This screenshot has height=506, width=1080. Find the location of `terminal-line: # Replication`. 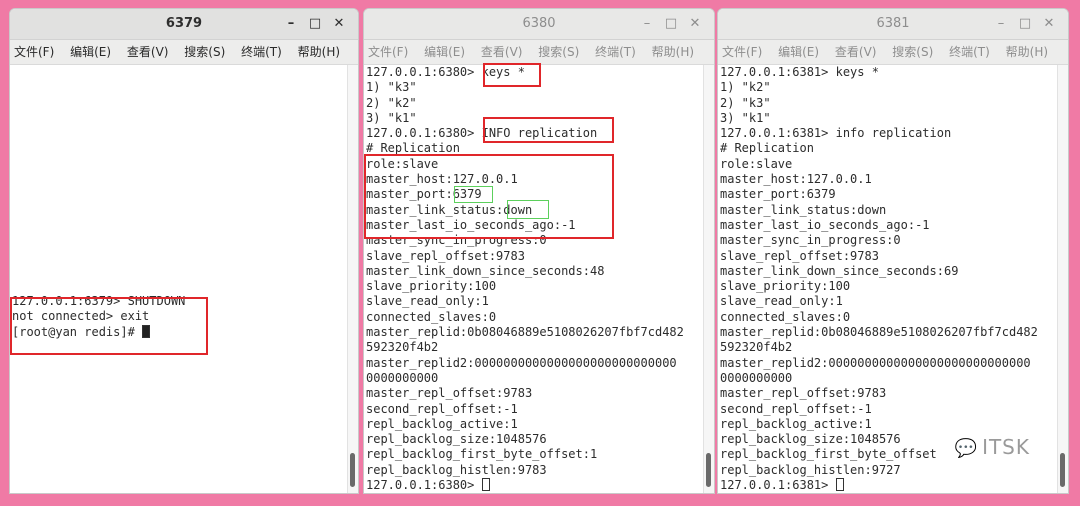

terminal-line: # Replication is located at coordinates (767, 148).